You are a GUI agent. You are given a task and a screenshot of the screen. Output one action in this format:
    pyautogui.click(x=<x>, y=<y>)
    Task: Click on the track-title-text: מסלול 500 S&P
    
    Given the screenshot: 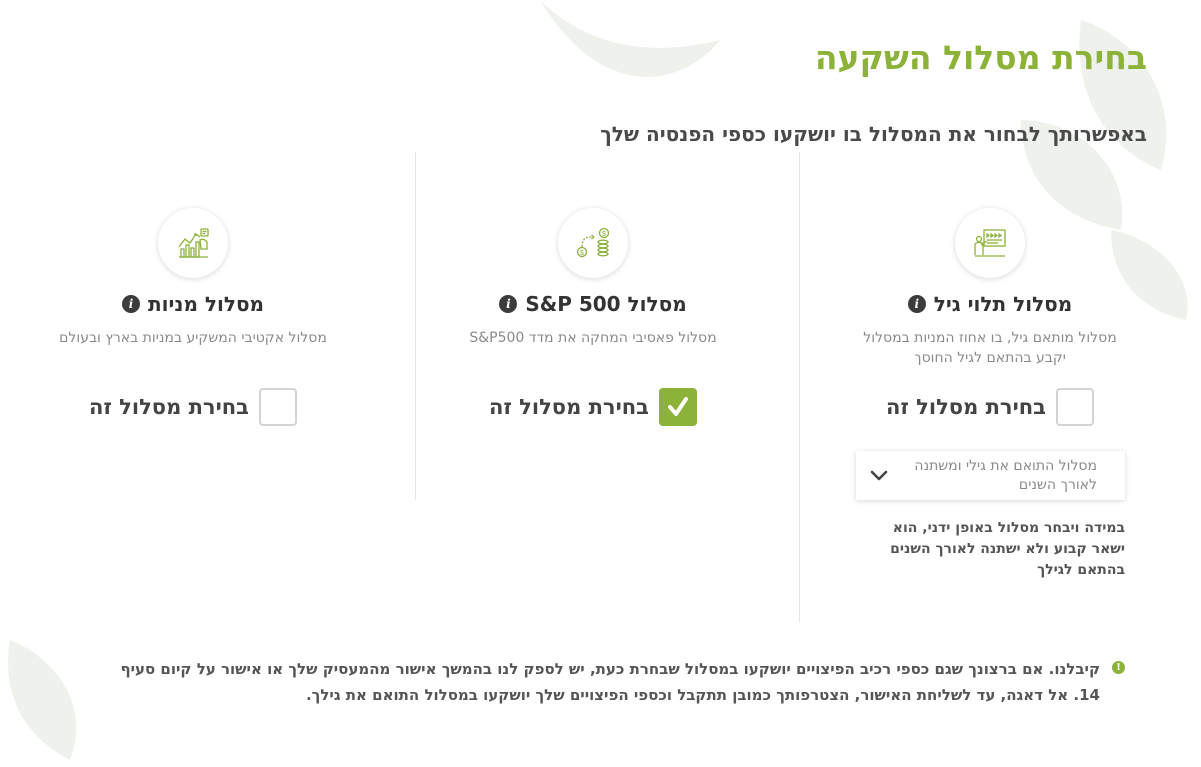 What is the action you would take?
    pyautogui.click(x=606, y=304)
    